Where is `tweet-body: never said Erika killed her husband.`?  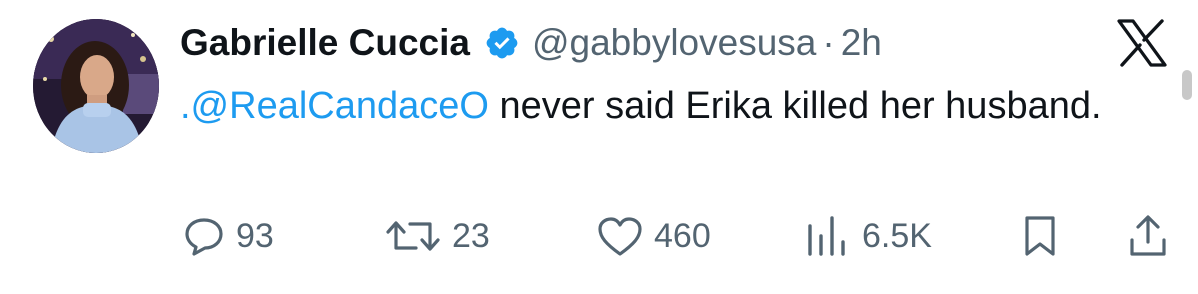 tweet-body: never said Erika killed her husband. is located at coordinates (795, 106).